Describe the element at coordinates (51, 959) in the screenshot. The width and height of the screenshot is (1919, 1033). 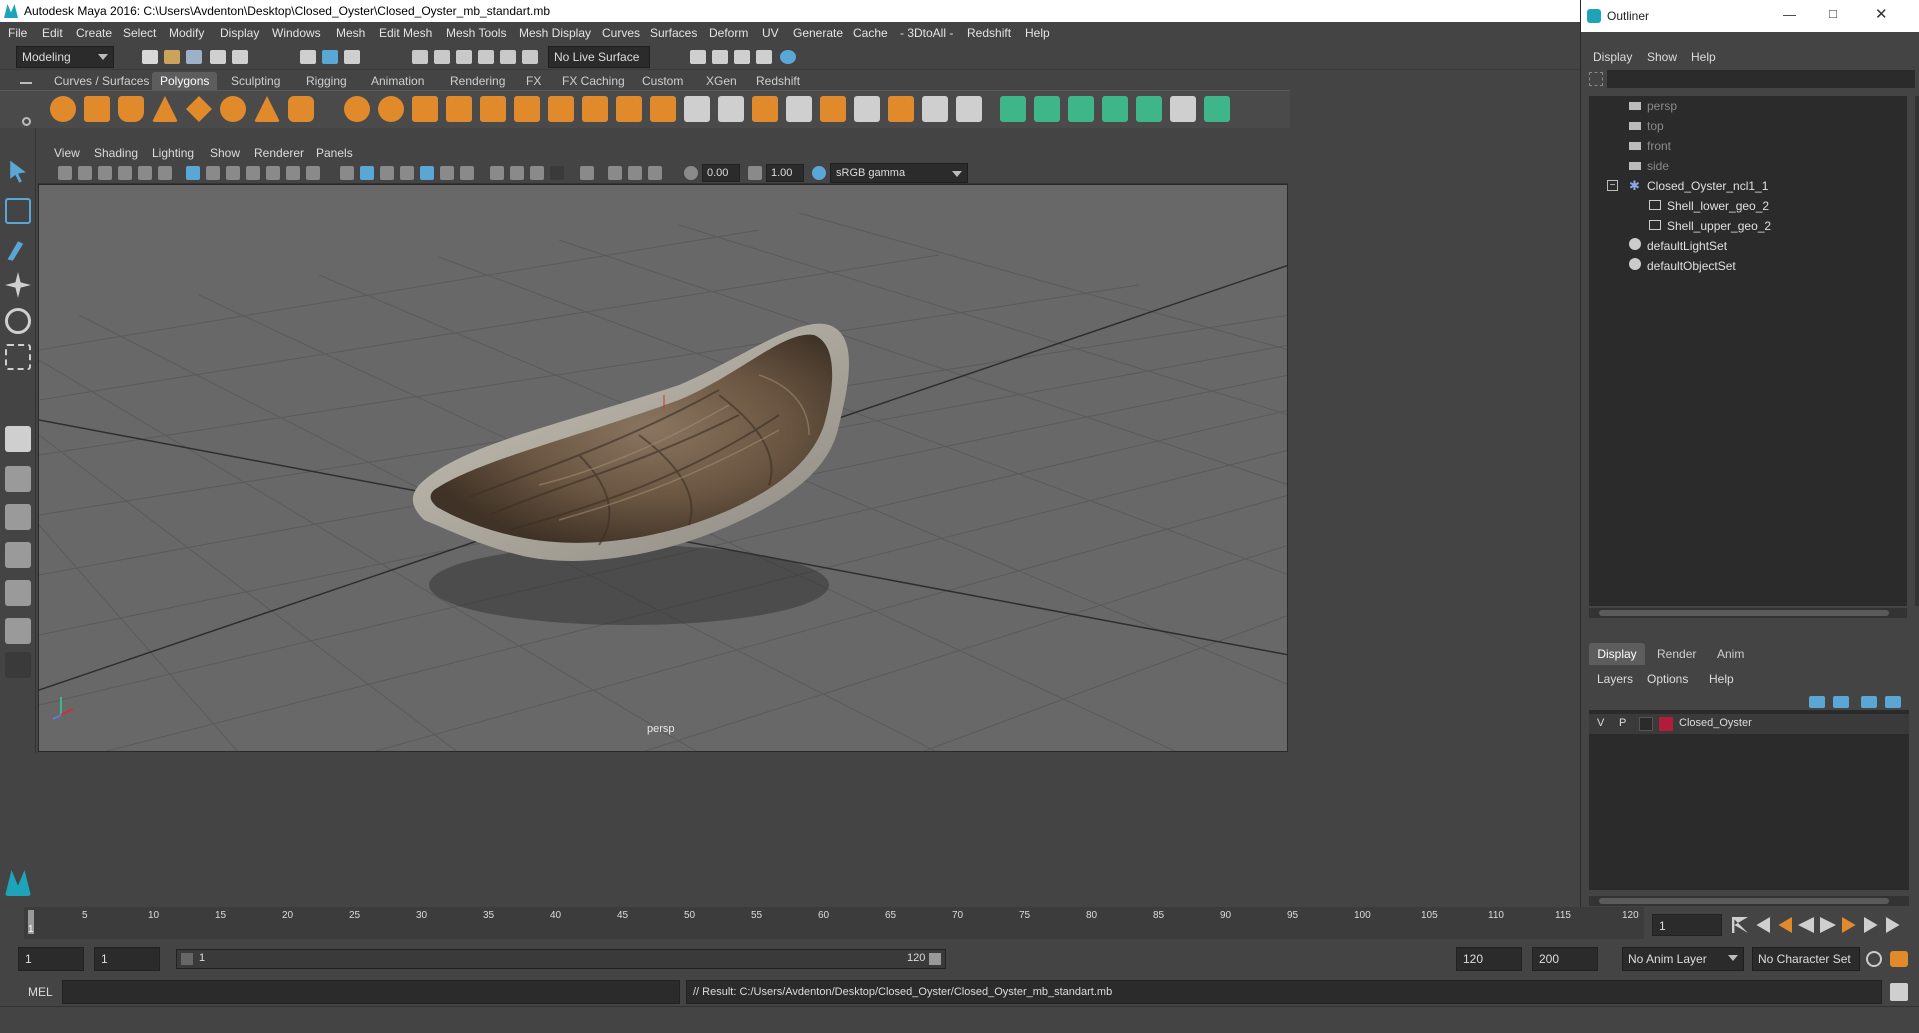
I see `anim-start-field: 1` at that location.